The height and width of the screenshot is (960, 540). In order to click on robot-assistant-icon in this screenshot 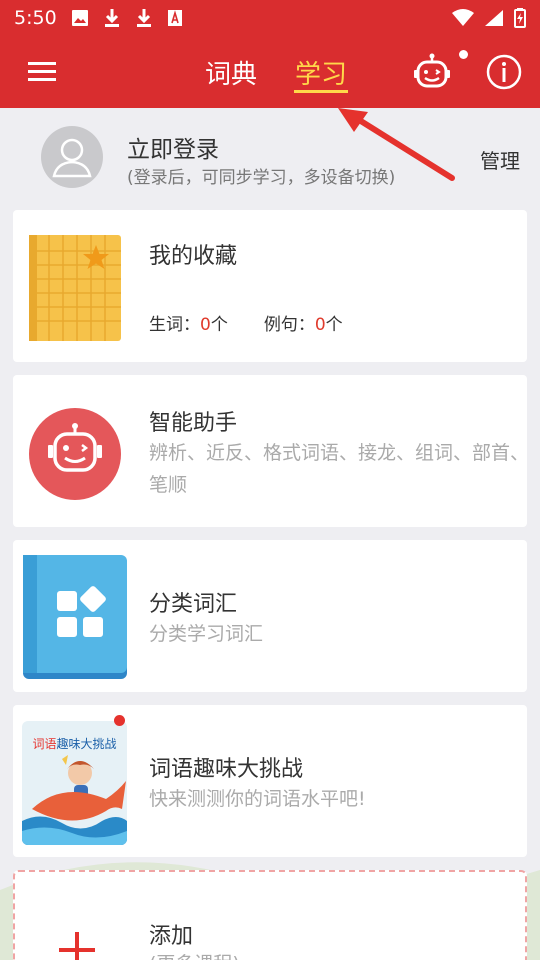, I will do `click(432, 72)`.